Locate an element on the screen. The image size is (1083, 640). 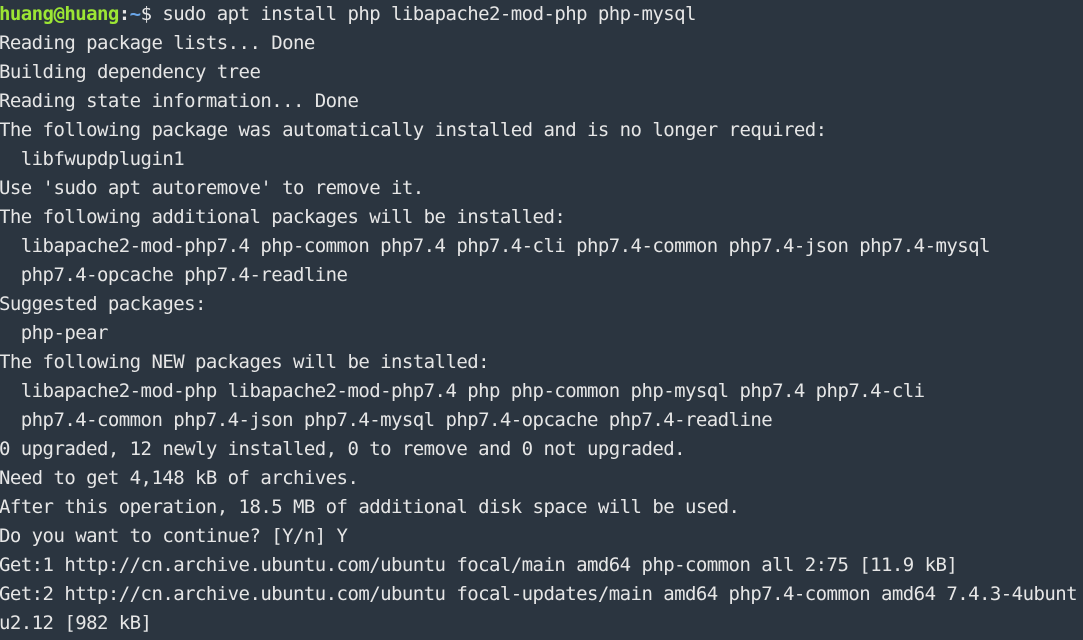
output-line: Need to get 4,148 kB of archives. is located at coordinates (179, 478).